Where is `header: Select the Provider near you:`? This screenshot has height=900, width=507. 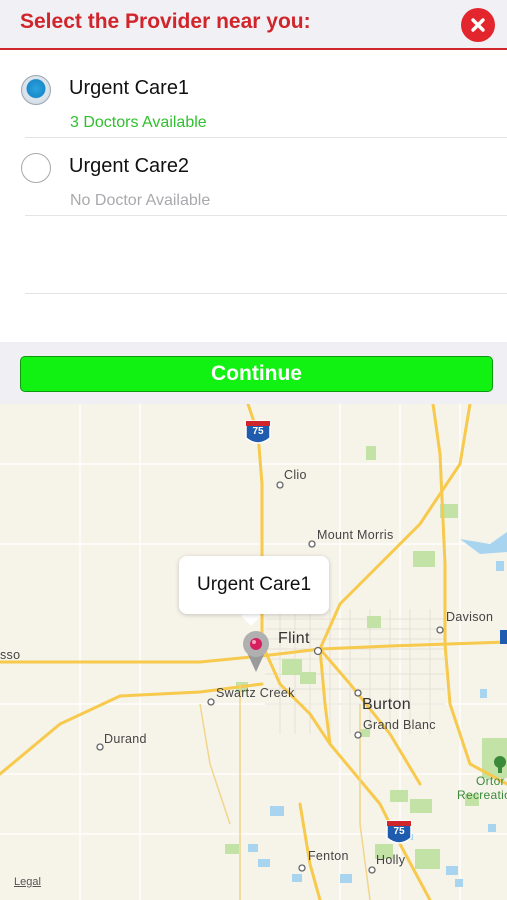 header: Select the Provider near you: is located at coordinates (253, 25).